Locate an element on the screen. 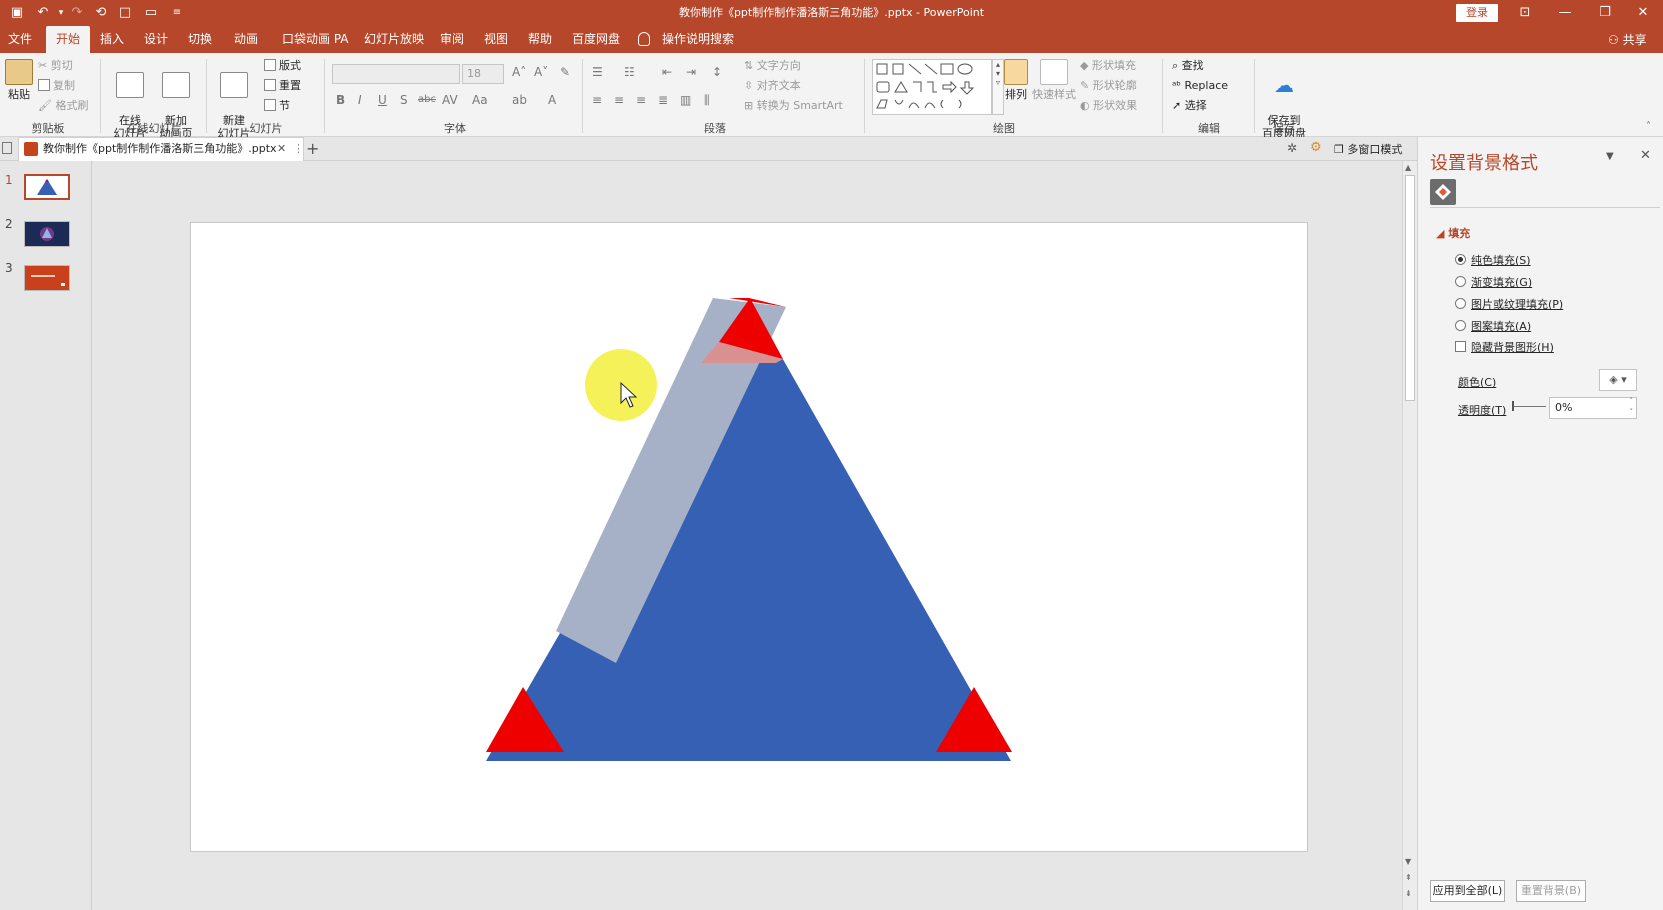 The height and width of the screenshot is (910, 1663). shape-effects-button: ◐ 形状效果 is located at coordinates (1108, 106).